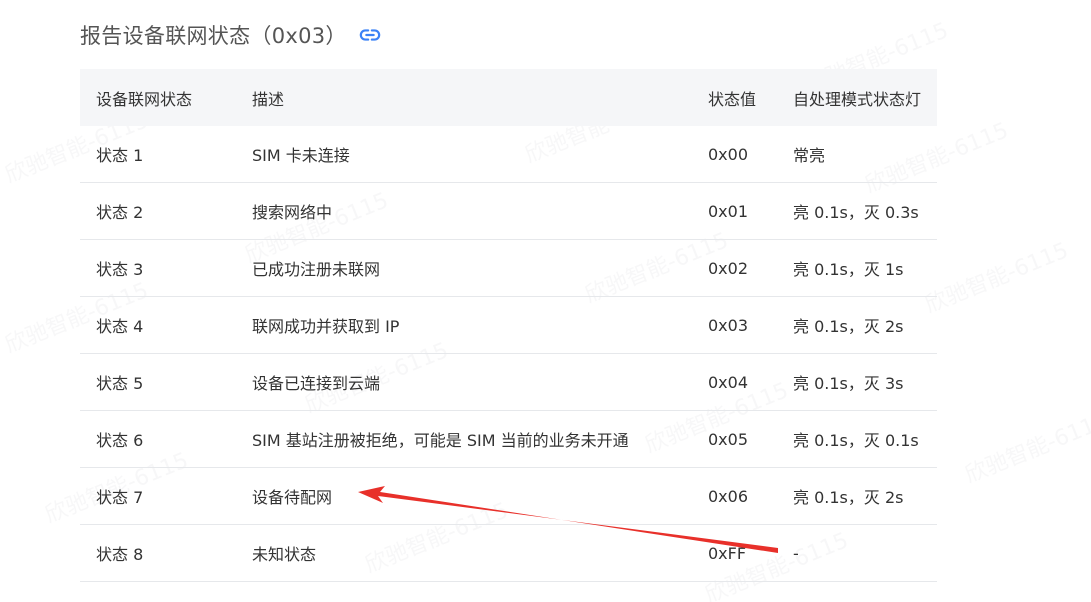 Image resolution: width=1091 pixels, height=602 pixels. I want to click on table-row: 状态 4 联网成功并获取到 IP 0x03 亮 0.1s，灭 2s, so click(508, 325).